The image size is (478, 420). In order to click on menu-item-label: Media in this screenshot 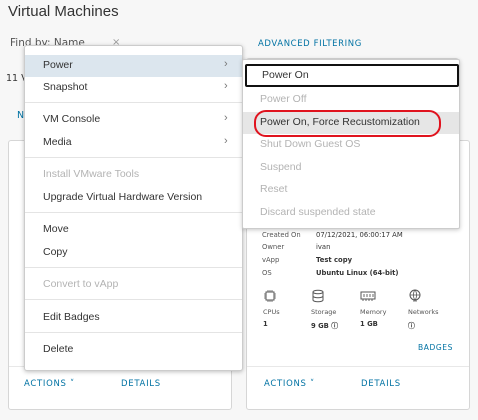, I will do `click(57, 142)`.